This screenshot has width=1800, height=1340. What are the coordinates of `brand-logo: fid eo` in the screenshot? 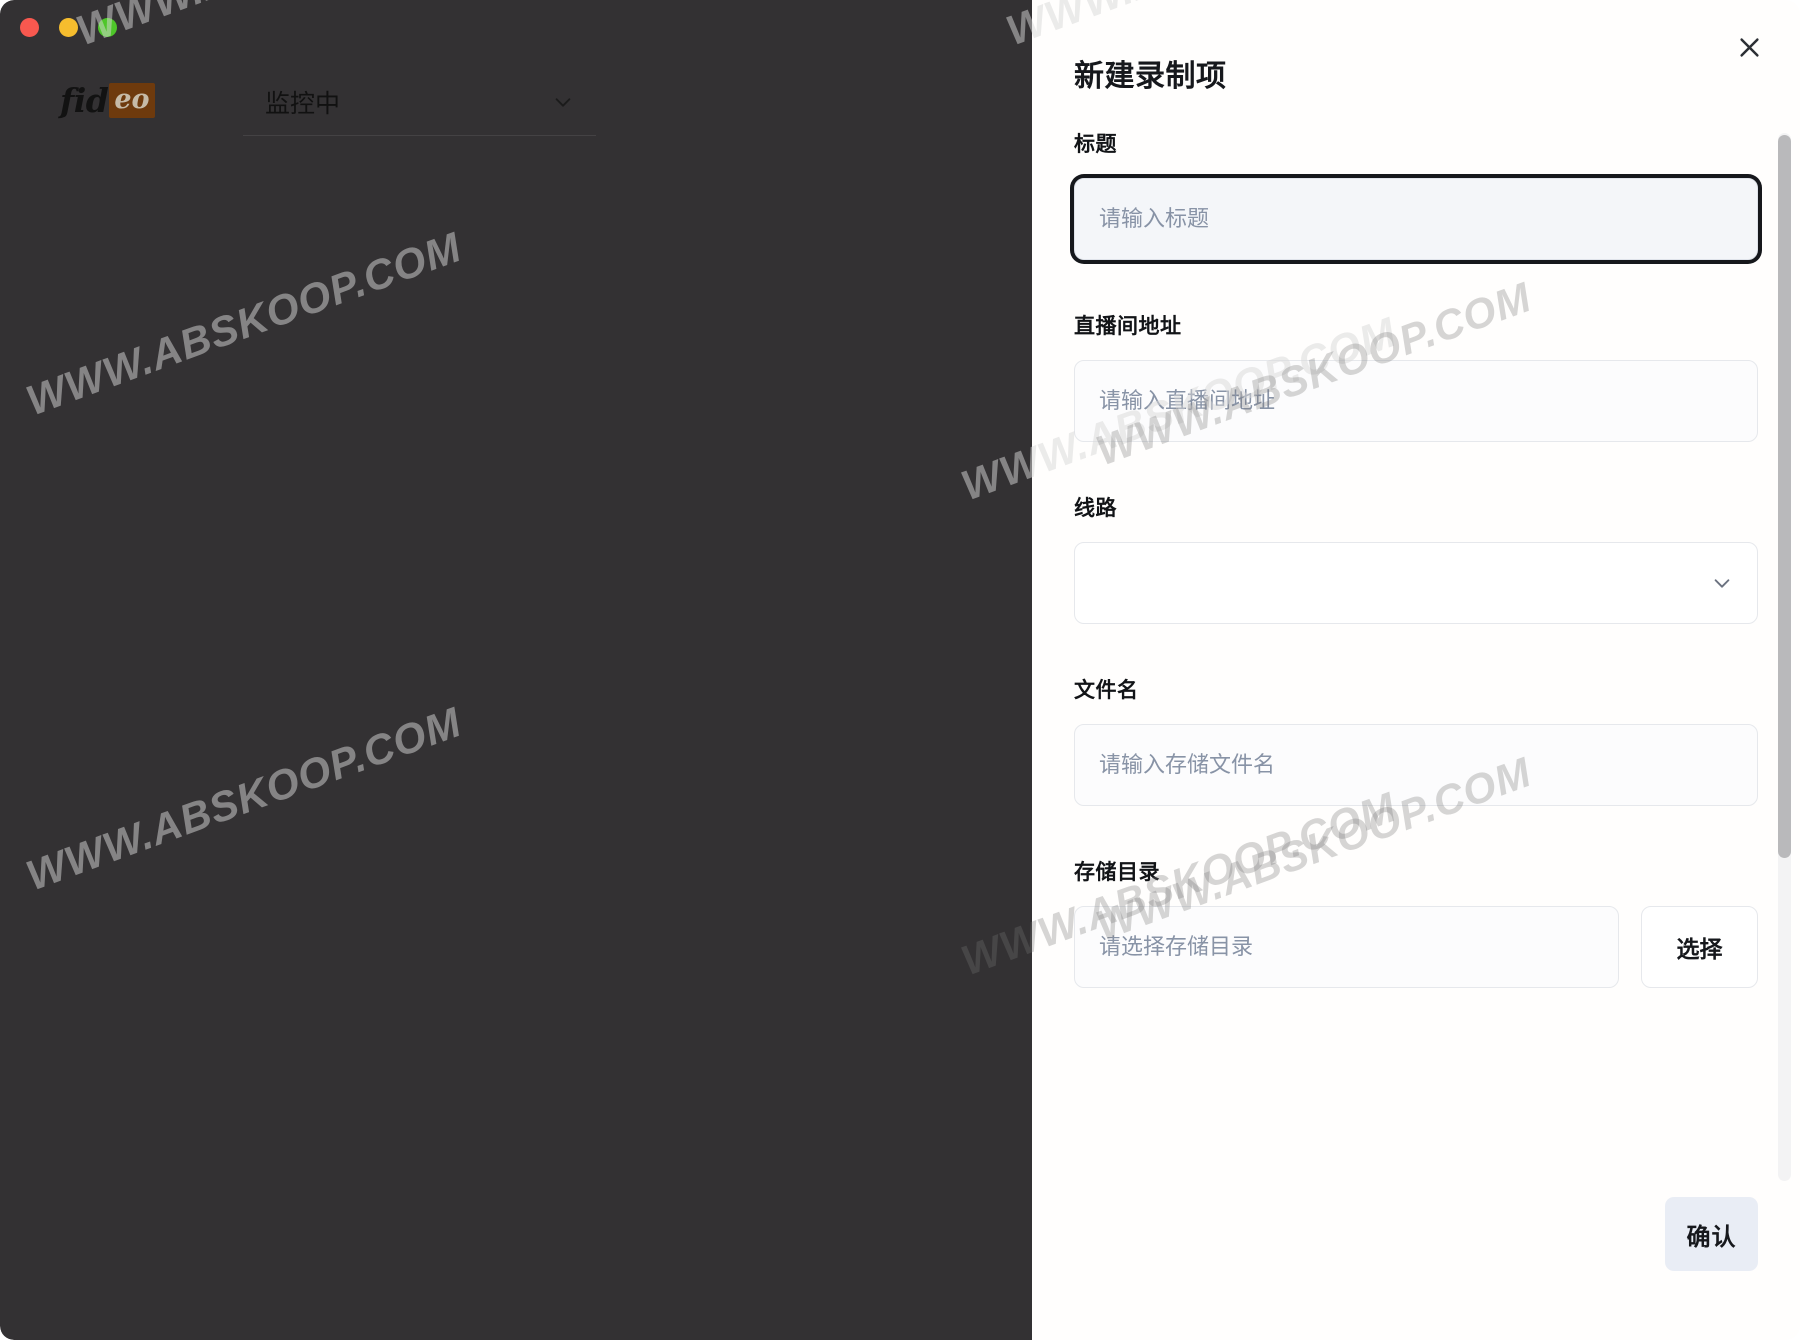 It's located at (107, 100).